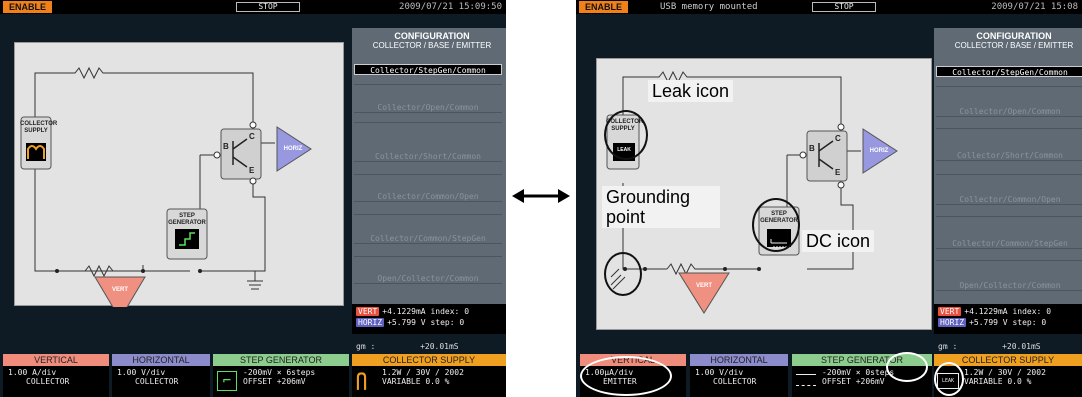 The height and width of the screenshot is (397, 1082). Describe the element at coordinates (274, 381) in the screenshot. I see `step-offset: OFFSET +206mV` at that location.